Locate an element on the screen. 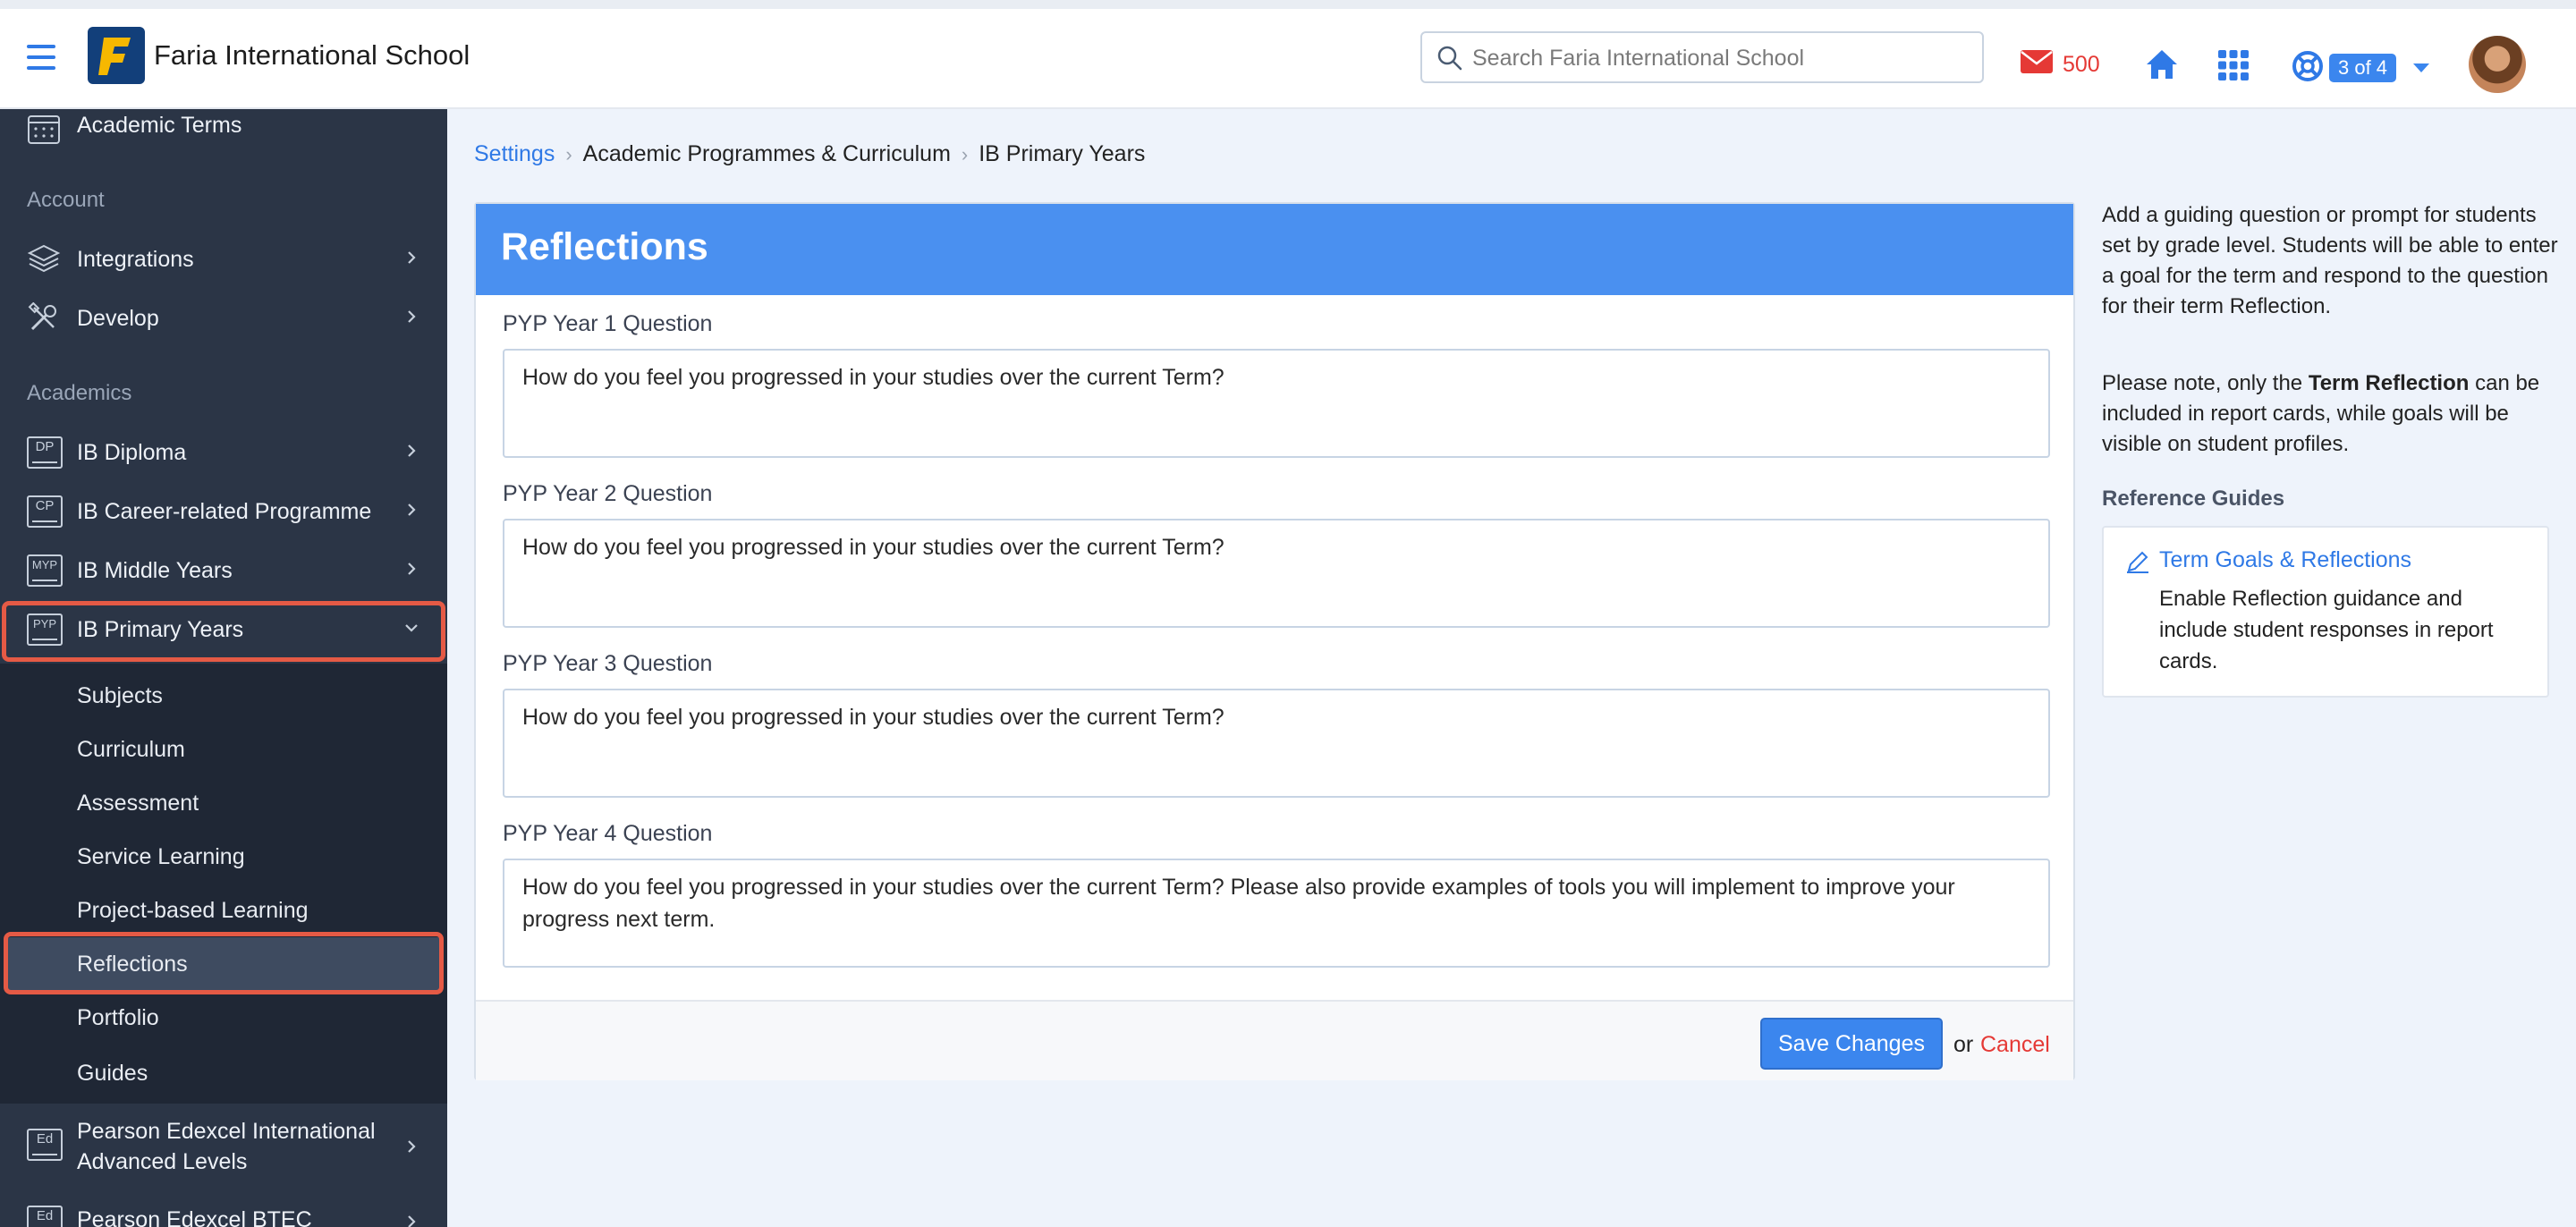  help-count-badge: 3 of 4 is located at coordinates (2363, 68).